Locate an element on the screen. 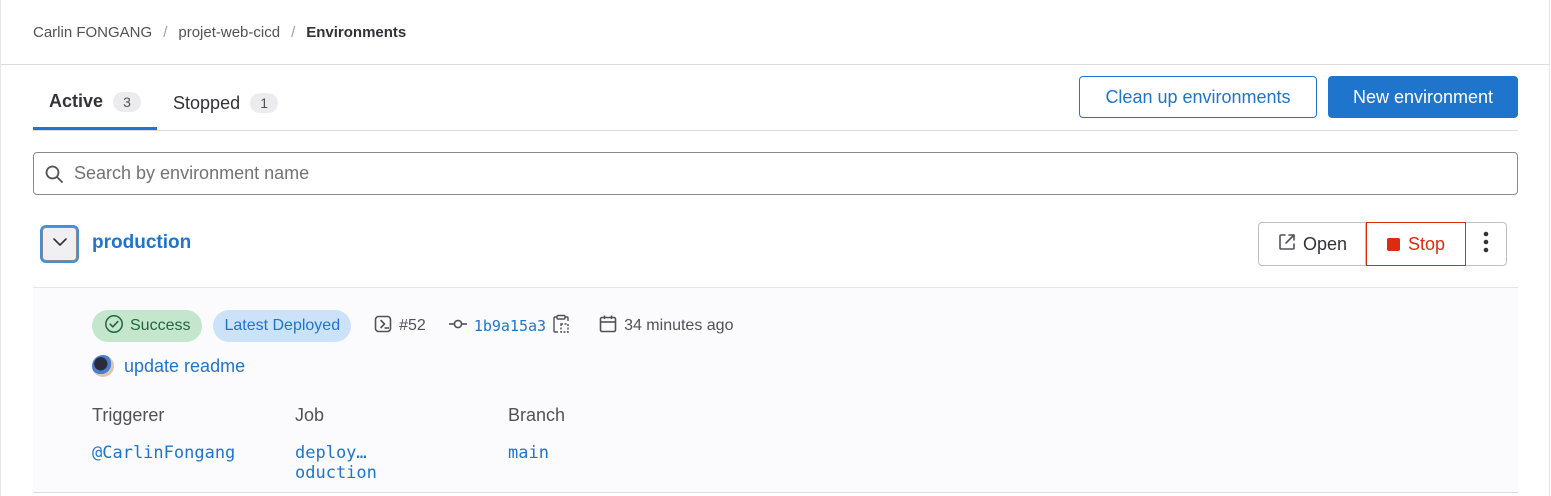 The height and width of the screenshot is (496, 1551). search-box is located at coordinates (775, 173).